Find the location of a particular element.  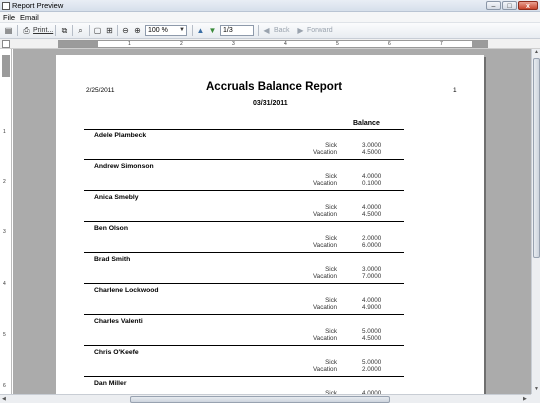

scroll-right-icon: ▶ is located at coordinates (525, 399).